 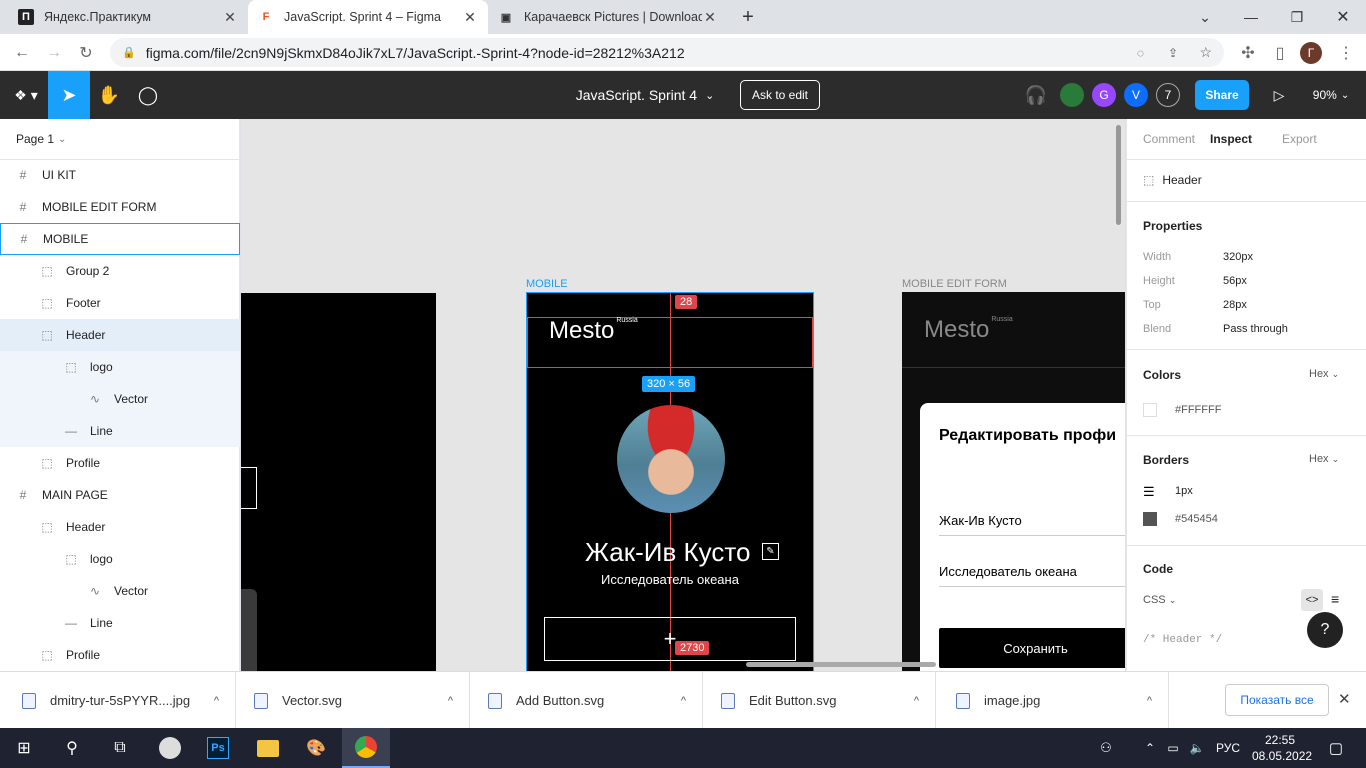 I want to click on back-icon: ←, so click(x=22, y=53).